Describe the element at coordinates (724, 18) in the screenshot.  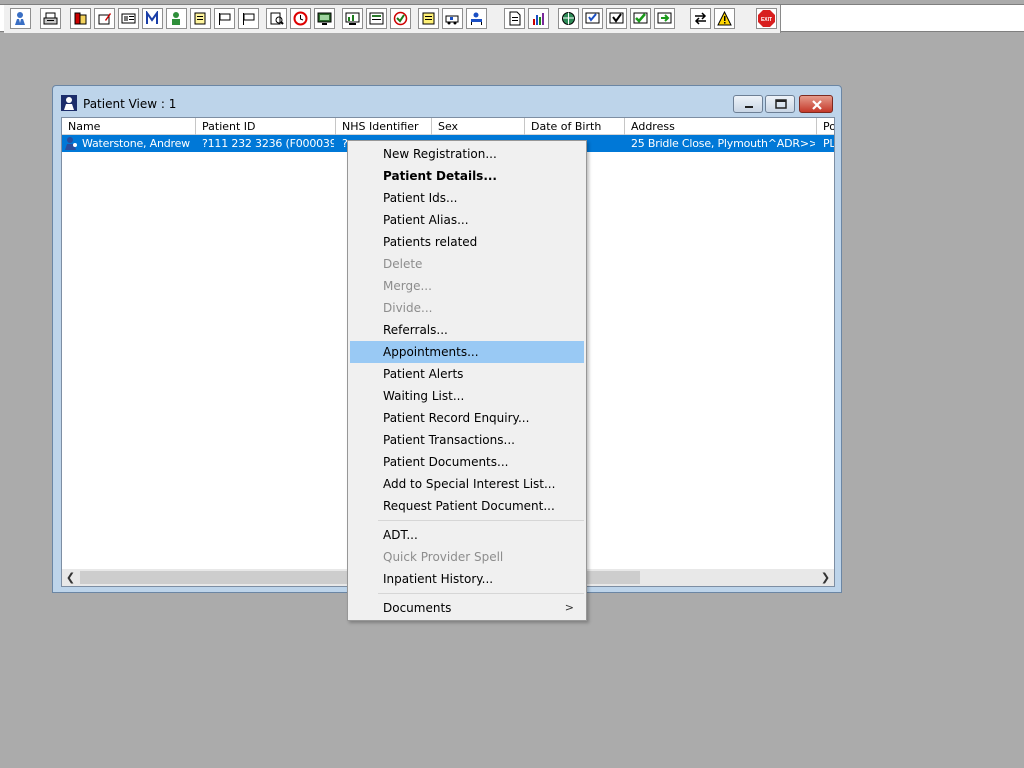
I see `warning-icon` at that location.